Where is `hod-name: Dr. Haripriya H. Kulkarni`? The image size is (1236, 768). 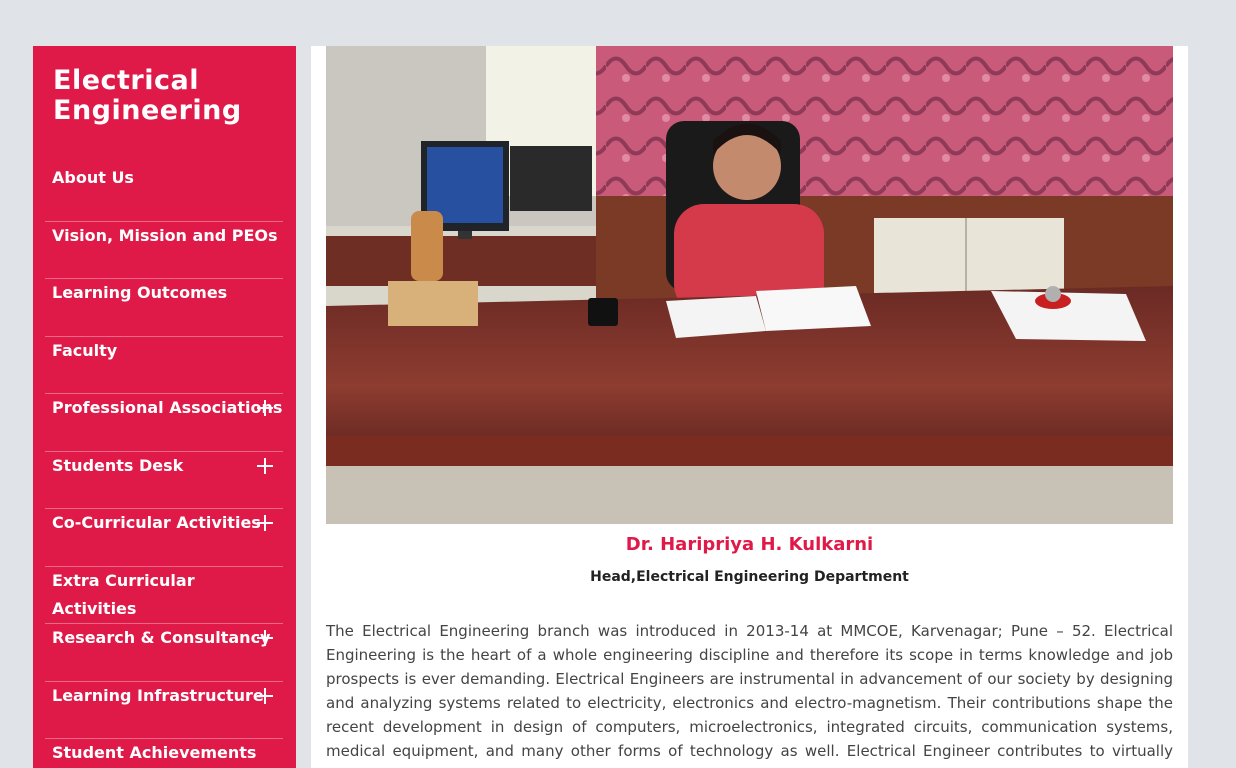 hod-name: Dr. Haripriya H. Kulkarni is located at coordinates (749, 544).